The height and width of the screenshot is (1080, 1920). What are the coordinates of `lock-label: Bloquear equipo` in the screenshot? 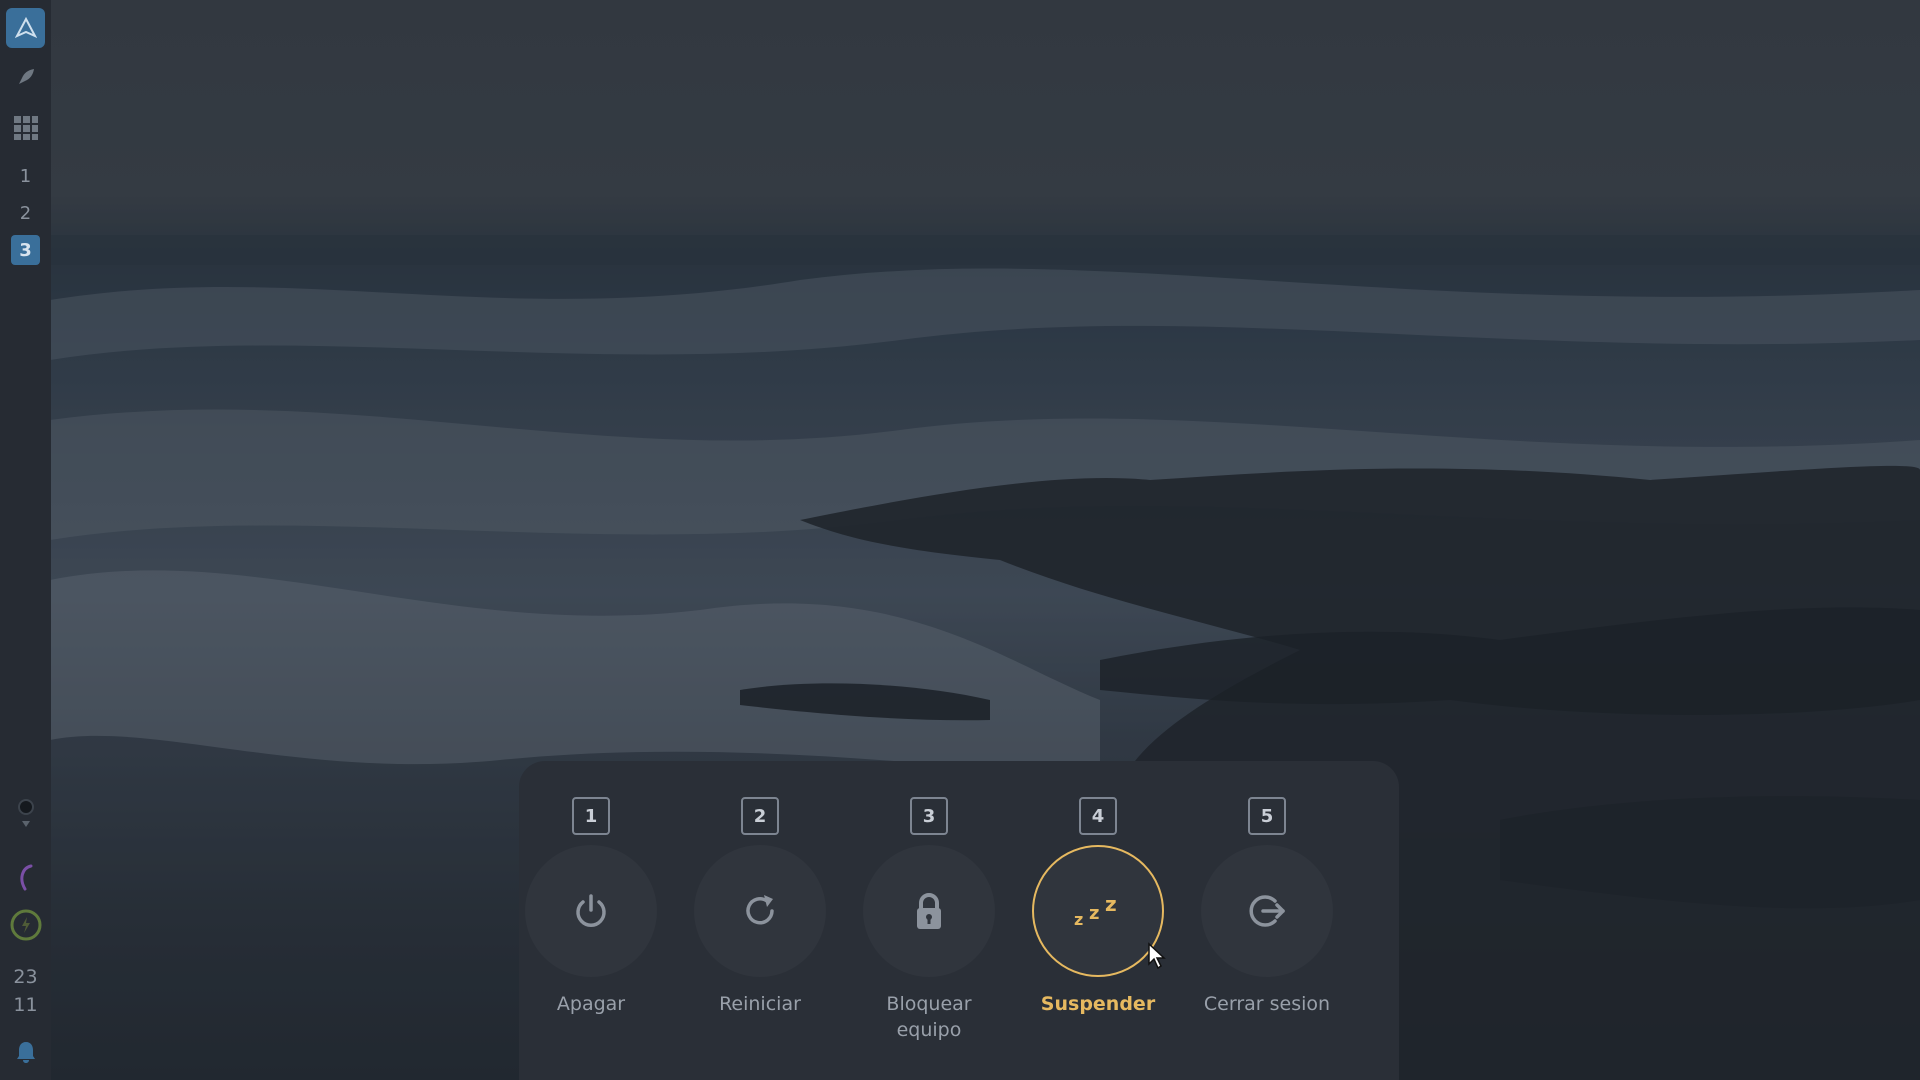 It's located at (929, 1017).